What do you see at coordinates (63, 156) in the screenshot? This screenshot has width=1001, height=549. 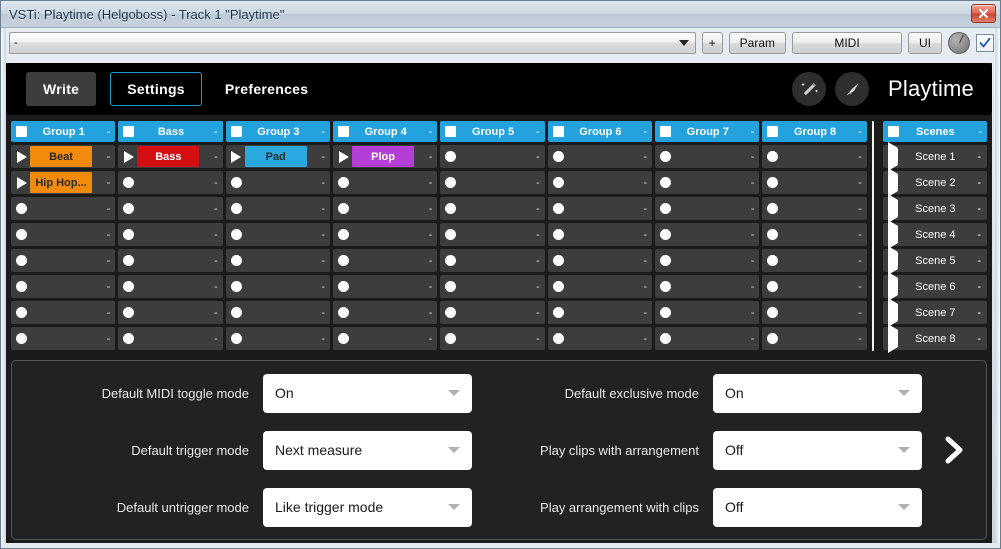 I see `clip-cell-filled: Beat -` at bounding box center [63, 156].